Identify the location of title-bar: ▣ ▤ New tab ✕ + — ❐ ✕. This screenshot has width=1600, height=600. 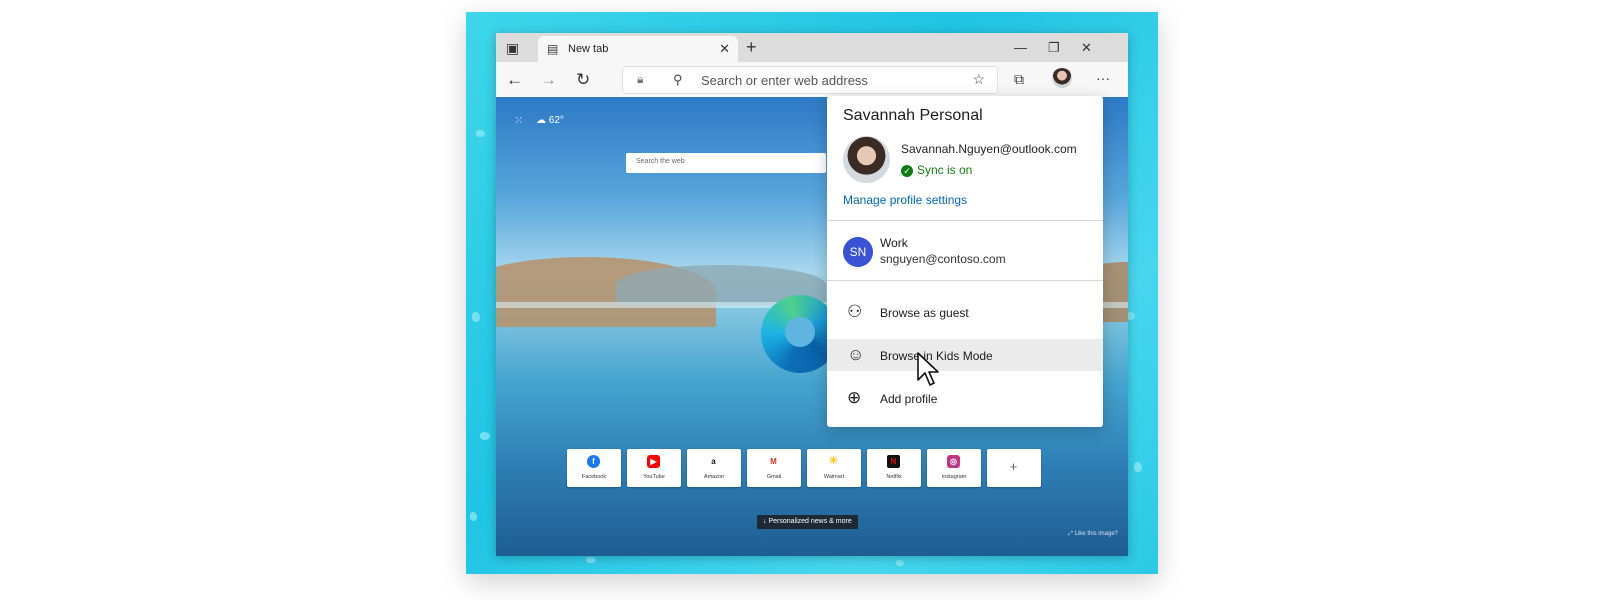
(812, 47).